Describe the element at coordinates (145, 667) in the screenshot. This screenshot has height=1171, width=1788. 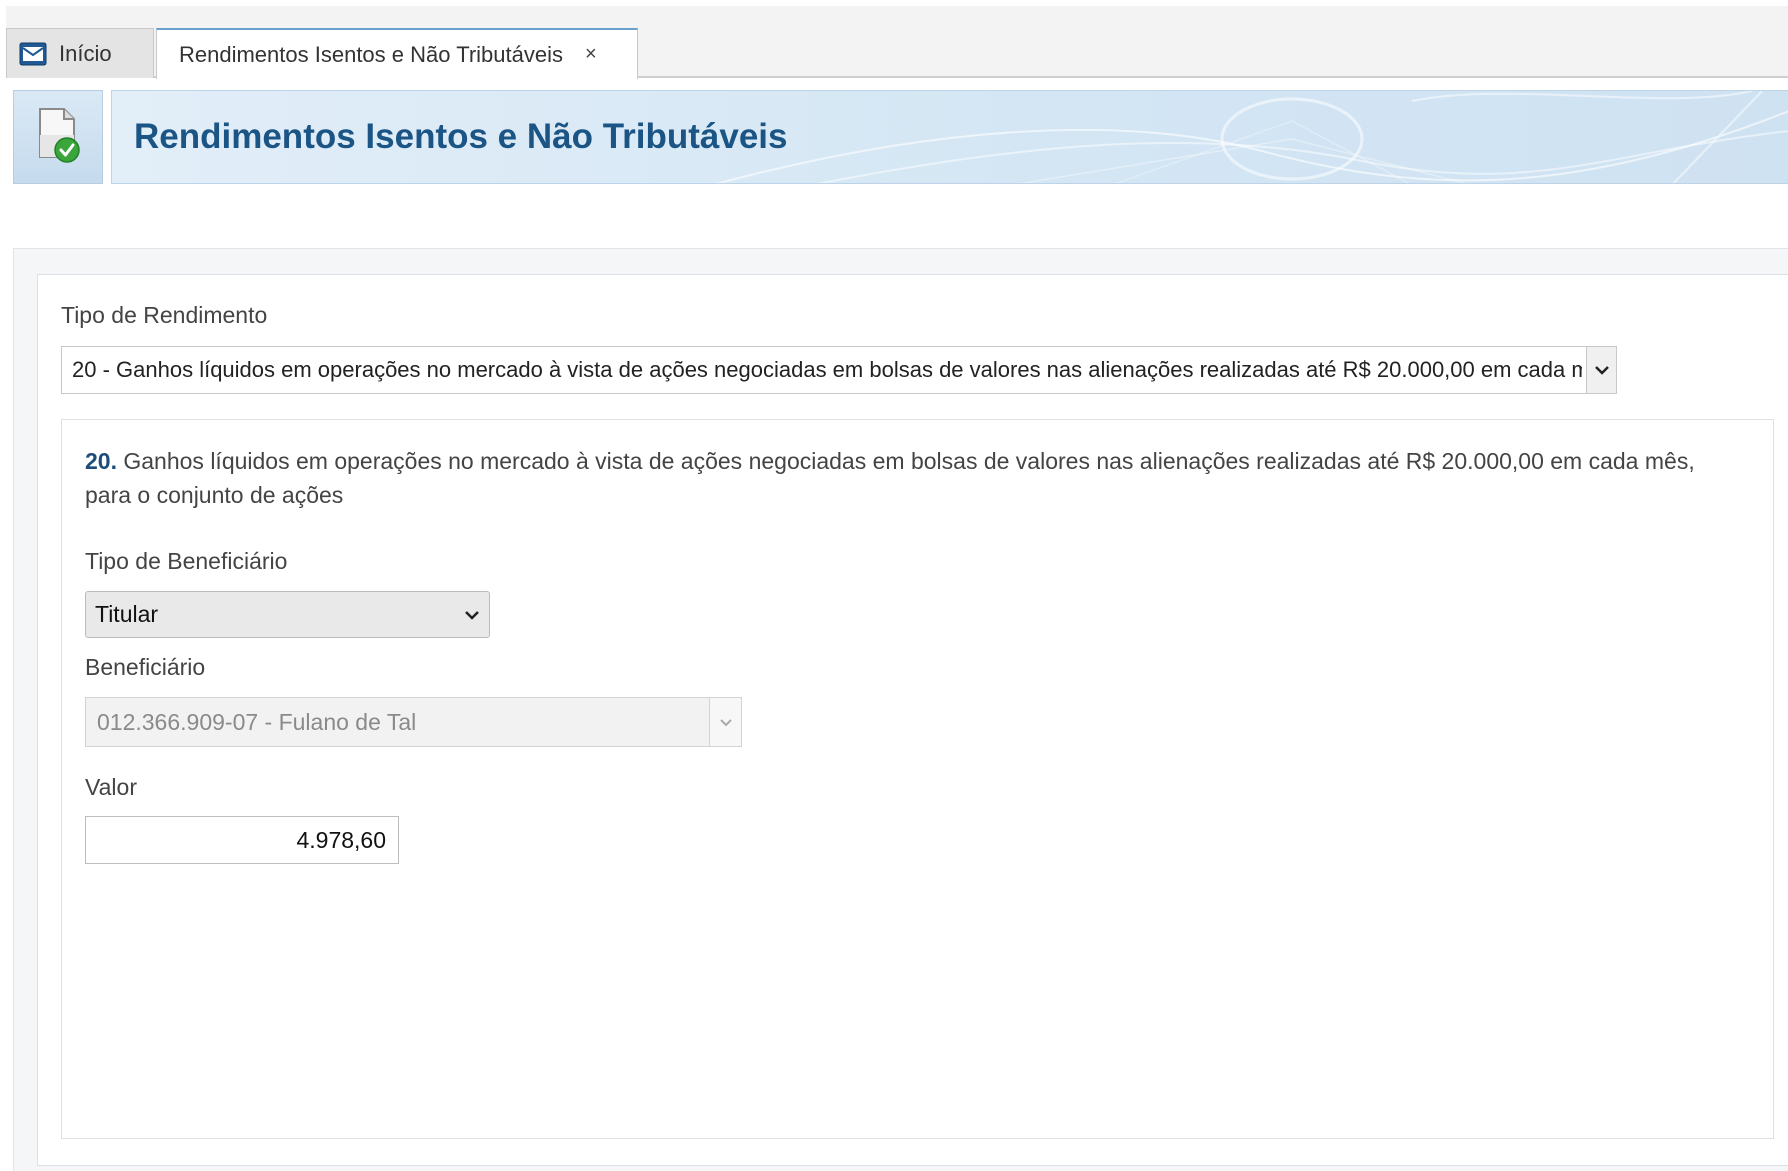
I see `beneficiario-label: Beneficiário` at that location.